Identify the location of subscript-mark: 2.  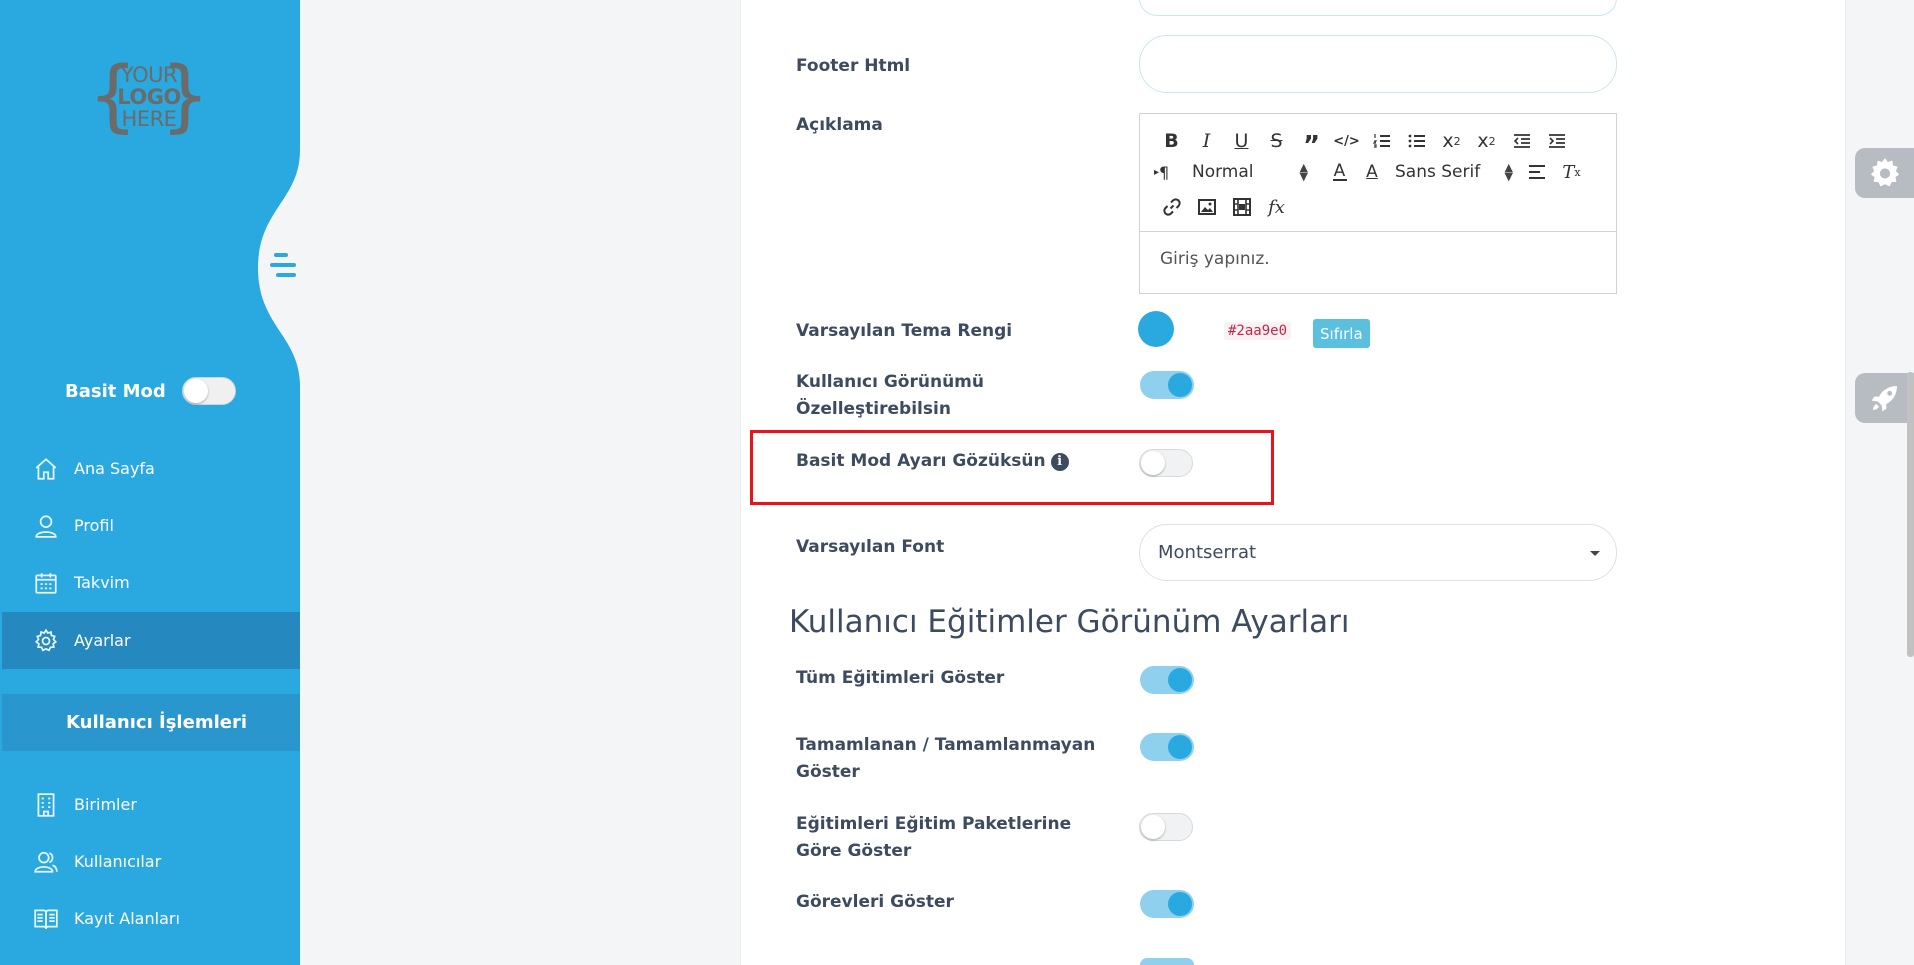
(1457, 141).